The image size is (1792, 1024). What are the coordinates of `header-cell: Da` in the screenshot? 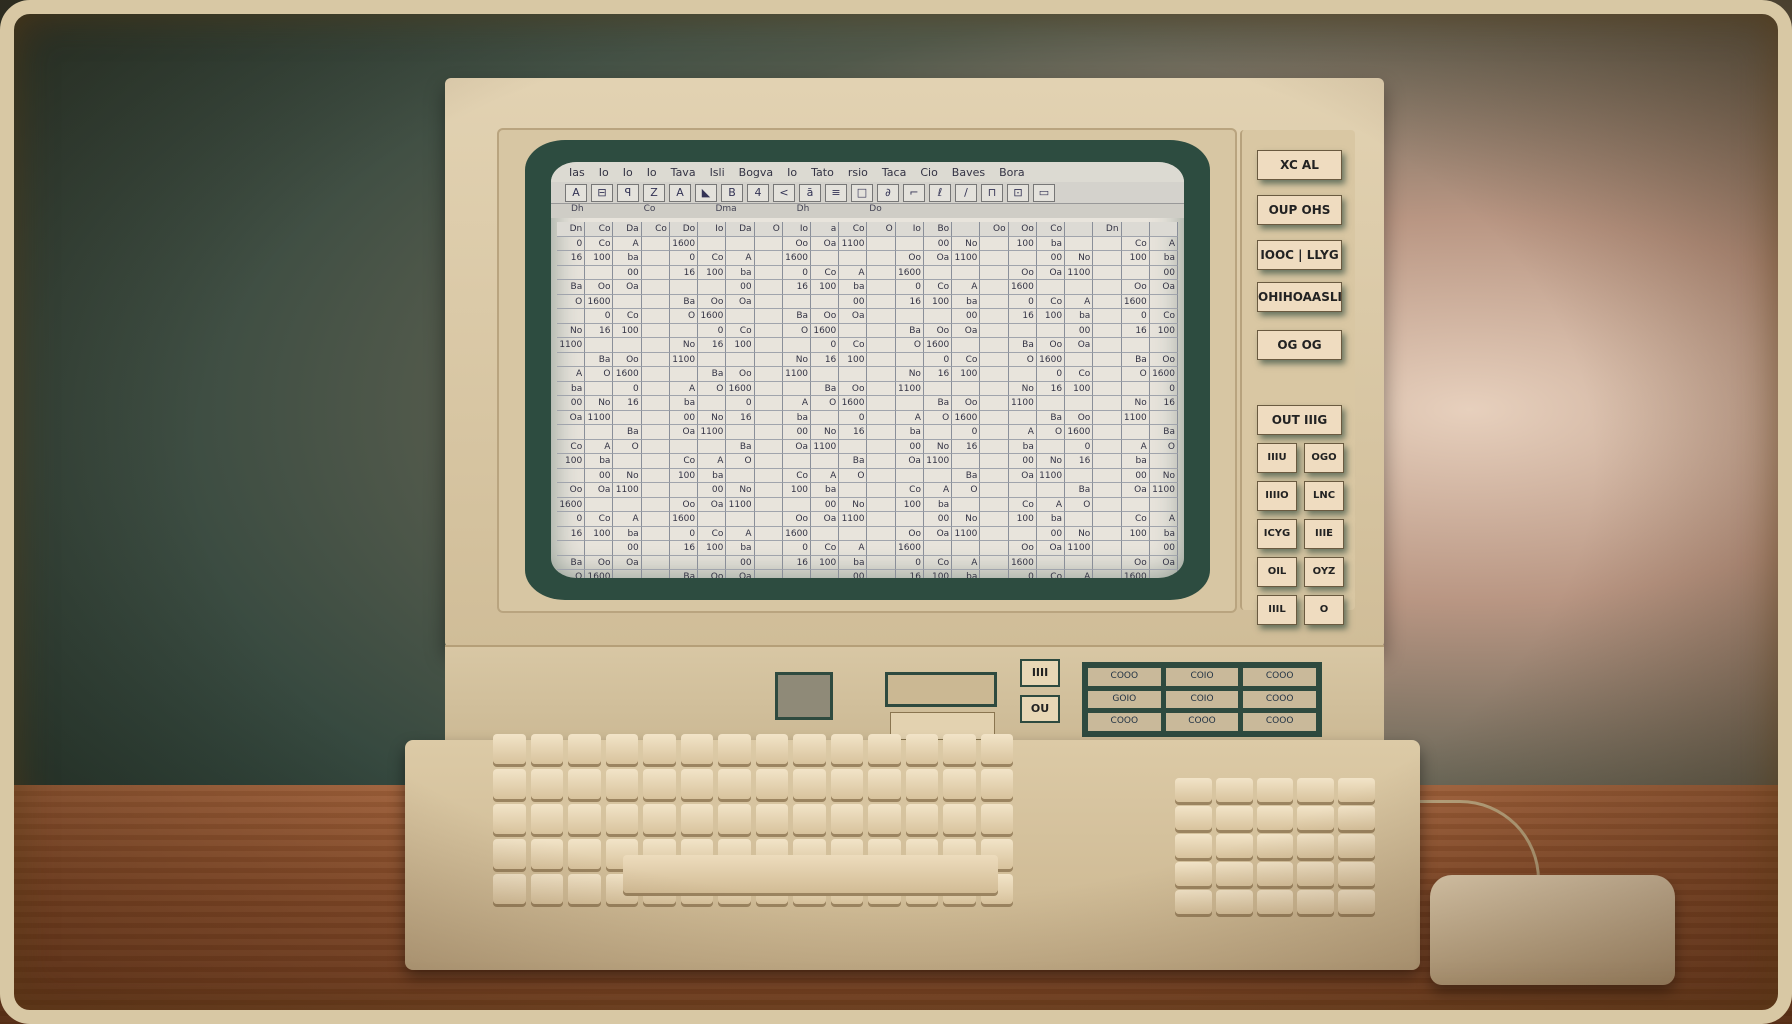 It's located at (627, 229).